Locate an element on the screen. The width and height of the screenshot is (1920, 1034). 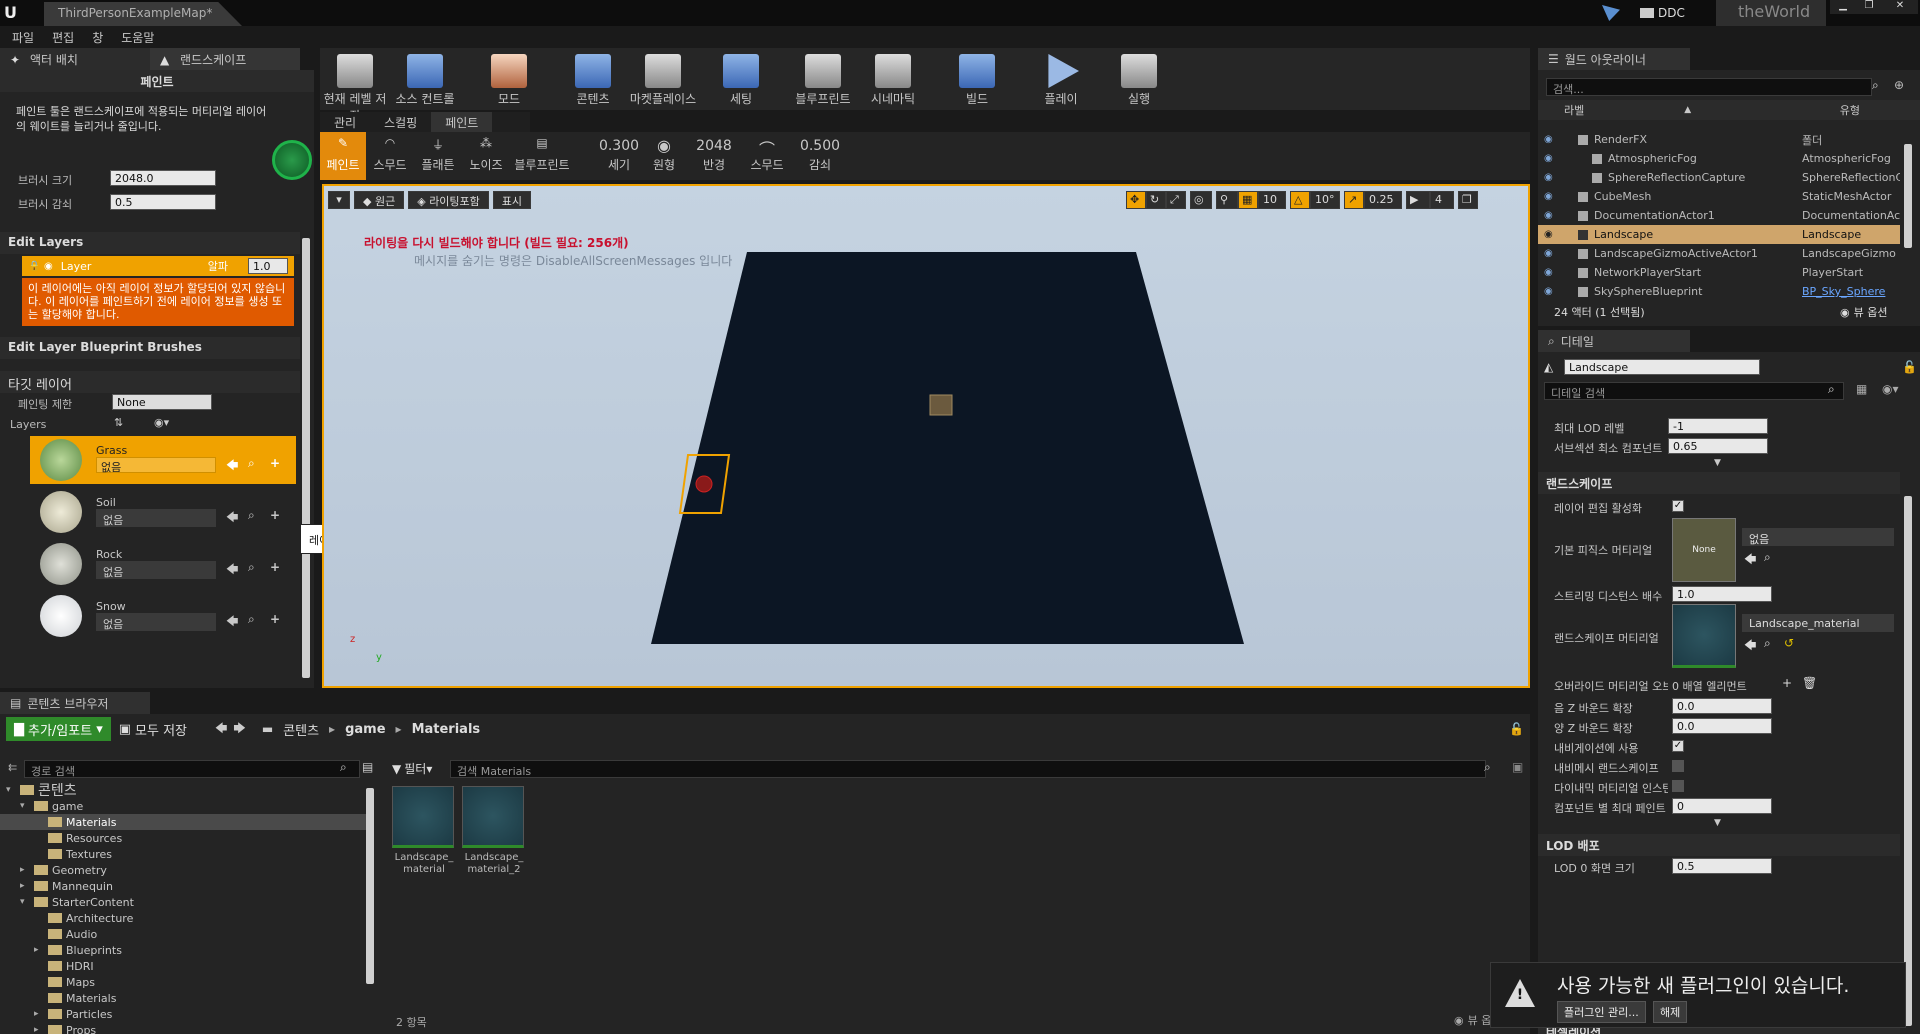
asset-search-input: 검색 Materials is located at coordinates (968, 769).